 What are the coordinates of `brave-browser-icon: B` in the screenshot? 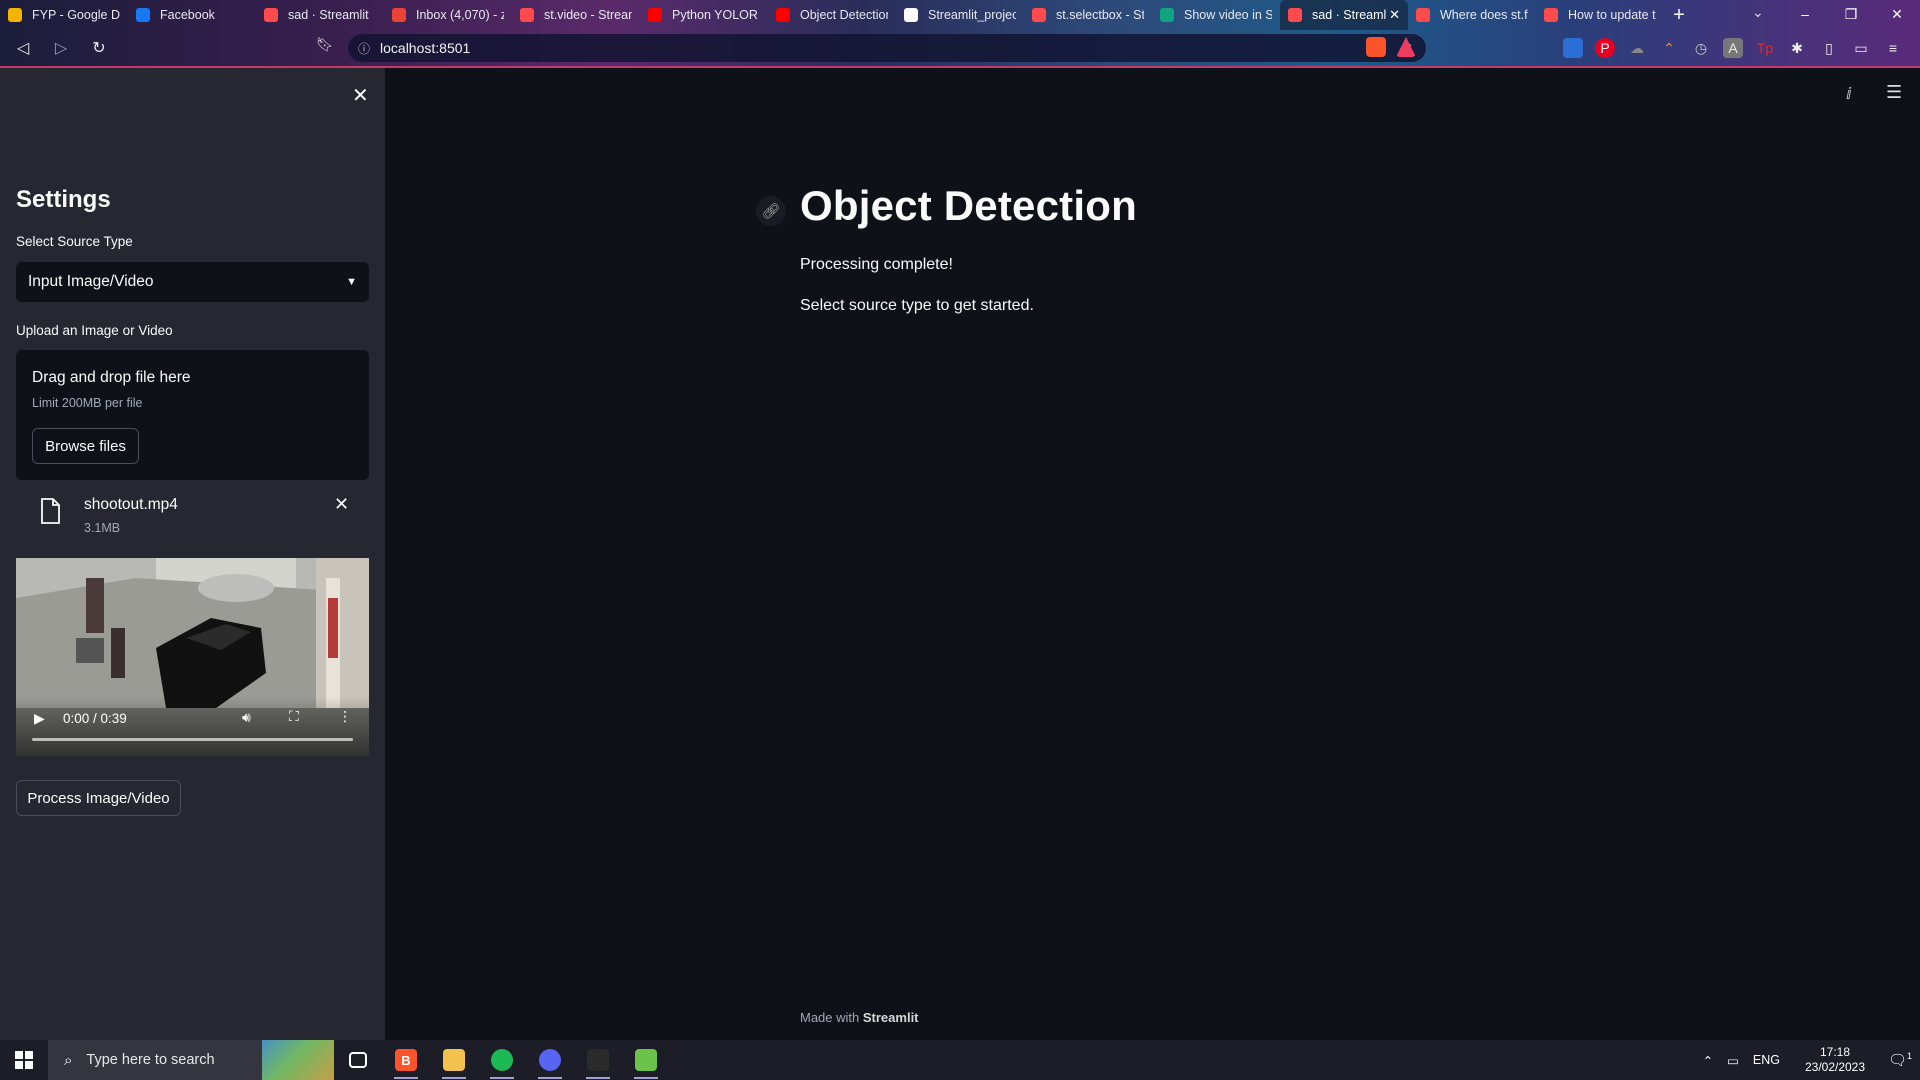 It's located at (406, 1060).